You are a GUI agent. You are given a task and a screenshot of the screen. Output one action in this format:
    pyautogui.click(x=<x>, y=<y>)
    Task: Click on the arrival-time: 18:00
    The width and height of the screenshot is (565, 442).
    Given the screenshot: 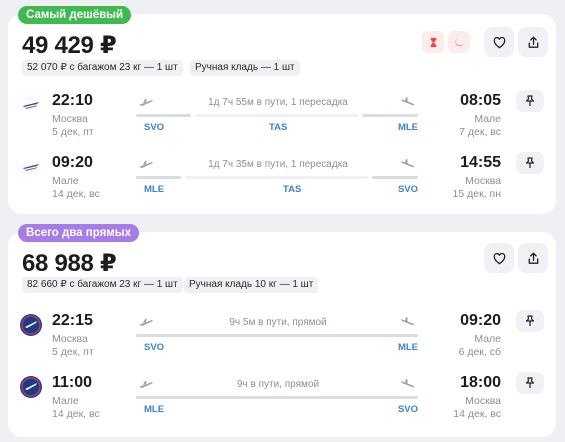 What is the action you would take?
    pyautogui.click(x=480, y=382)
    